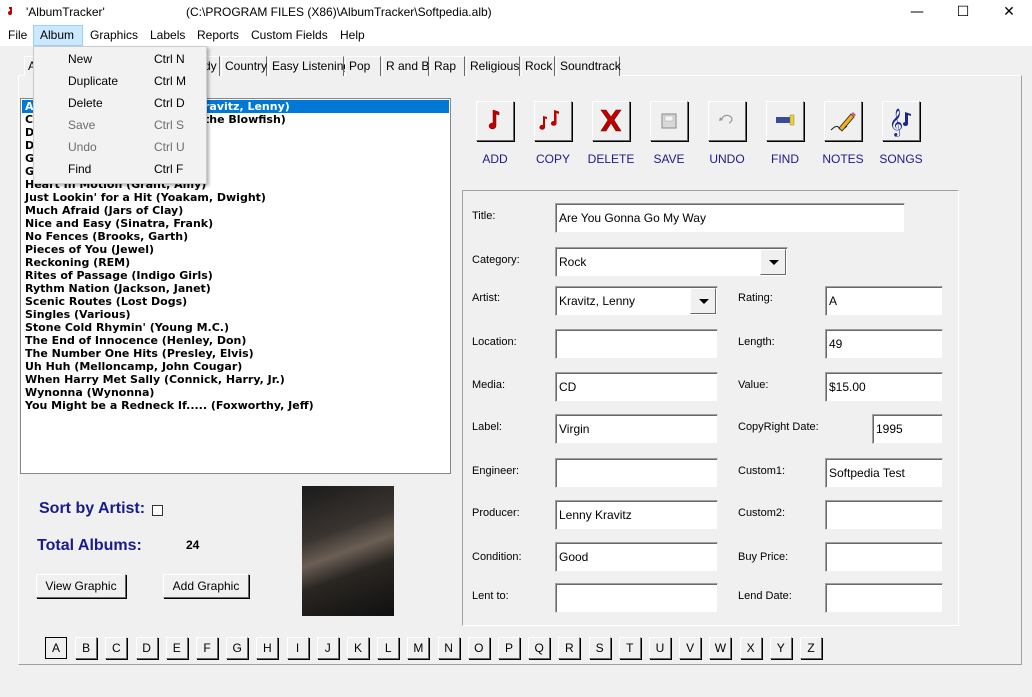 The height and width of the screenshot is (697, 1032). What do you see at coordinates (267, 648) in the screenshot?
I see `letter-button-h: H` at bounding box center [267, 648].